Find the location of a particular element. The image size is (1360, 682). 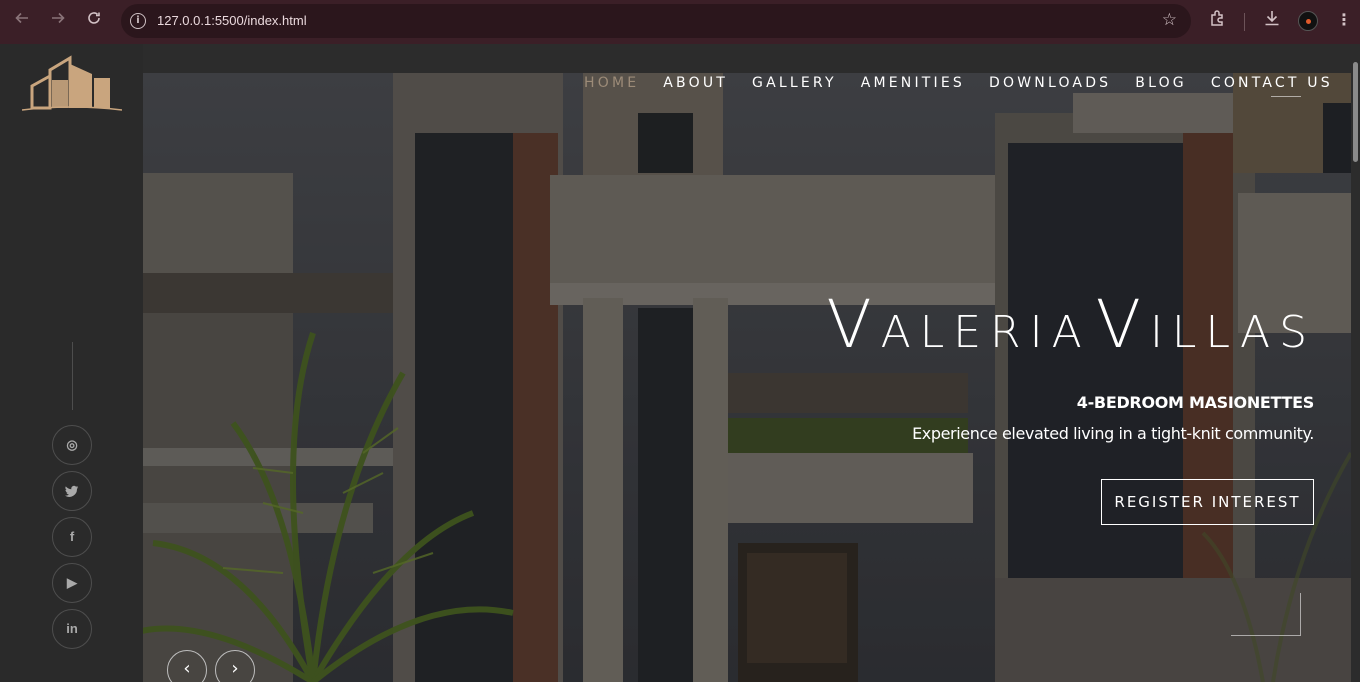

youtube-icon: ▶ is located at coordinates (72, 583).